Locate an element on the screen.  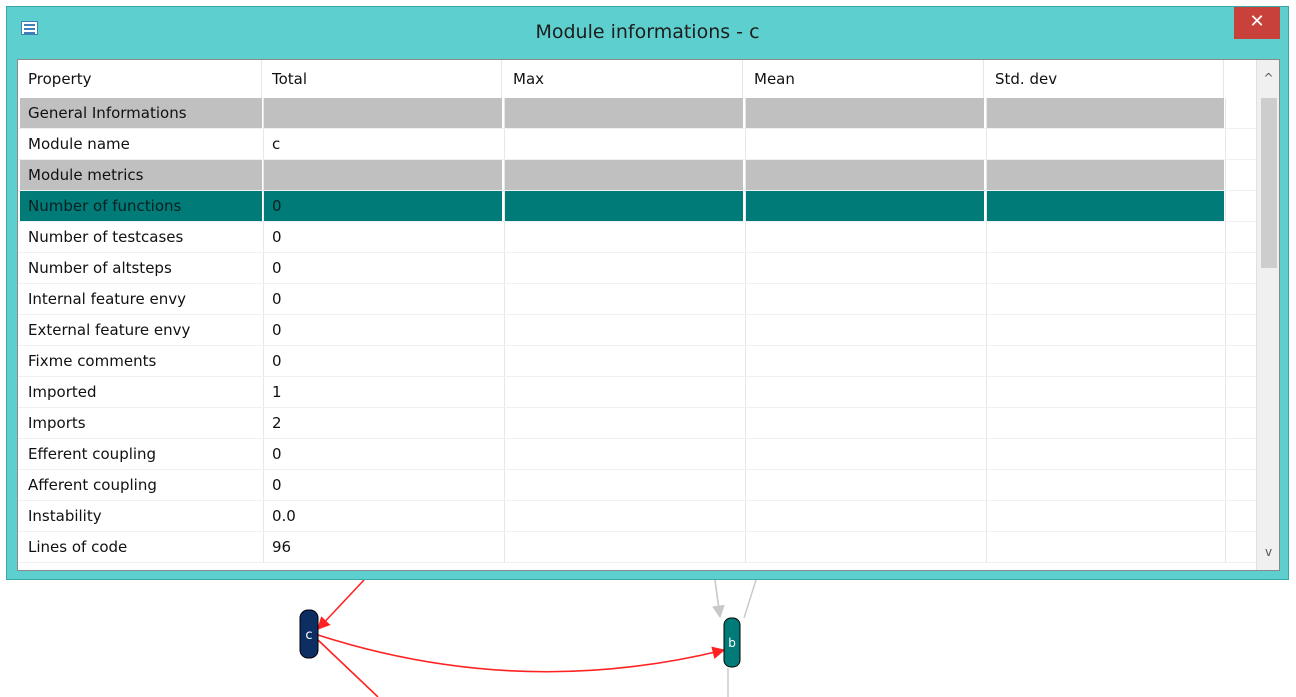
graph-node-c-label: c is located at coordinates (308, 635).